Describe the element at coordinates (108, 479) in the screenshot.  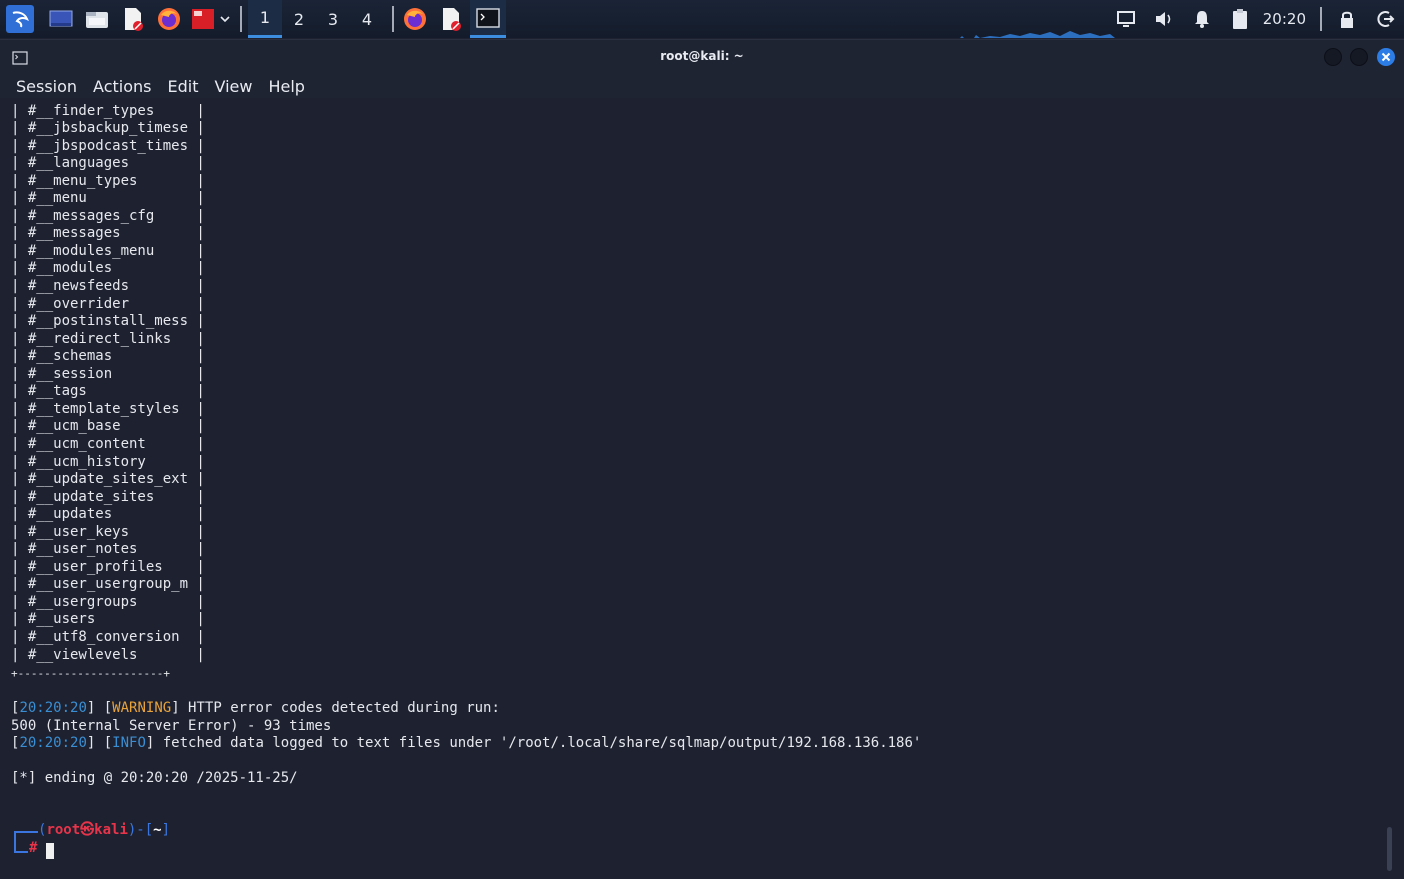
I see `table-row: | #__update_sites_ext |` at that location.